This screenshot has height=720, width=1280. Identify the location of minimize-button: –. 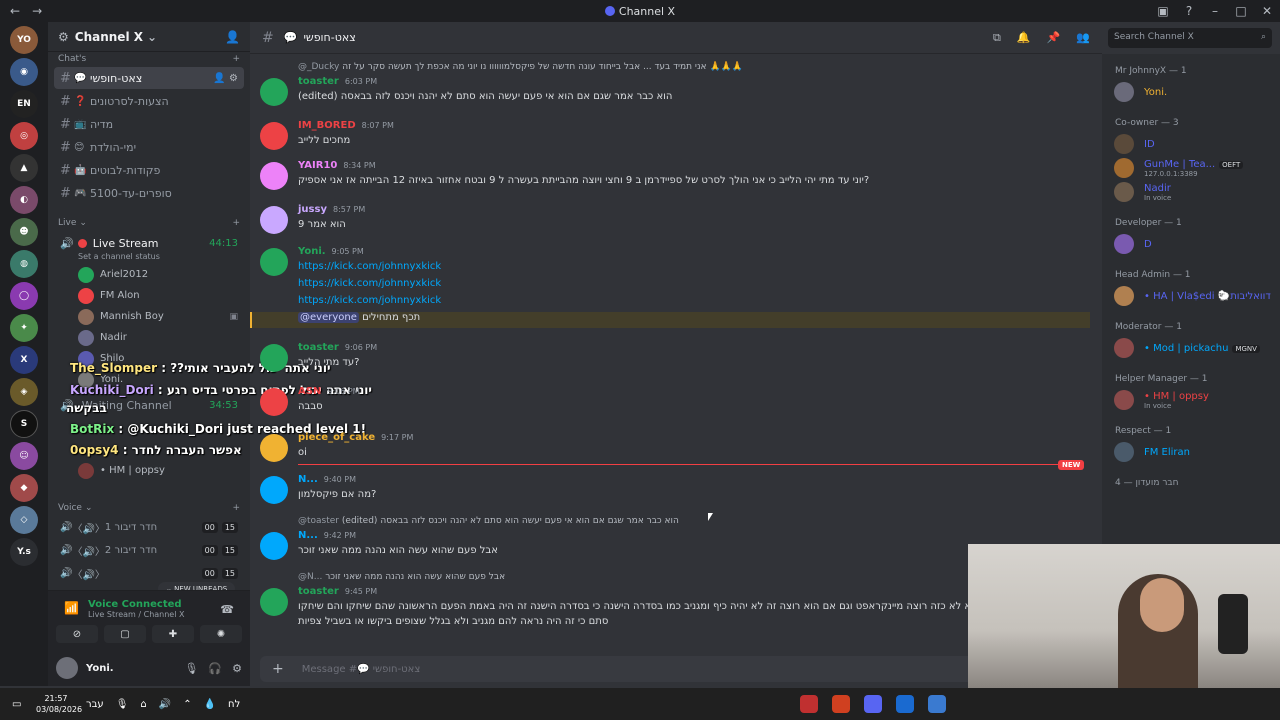
(1215, 11).